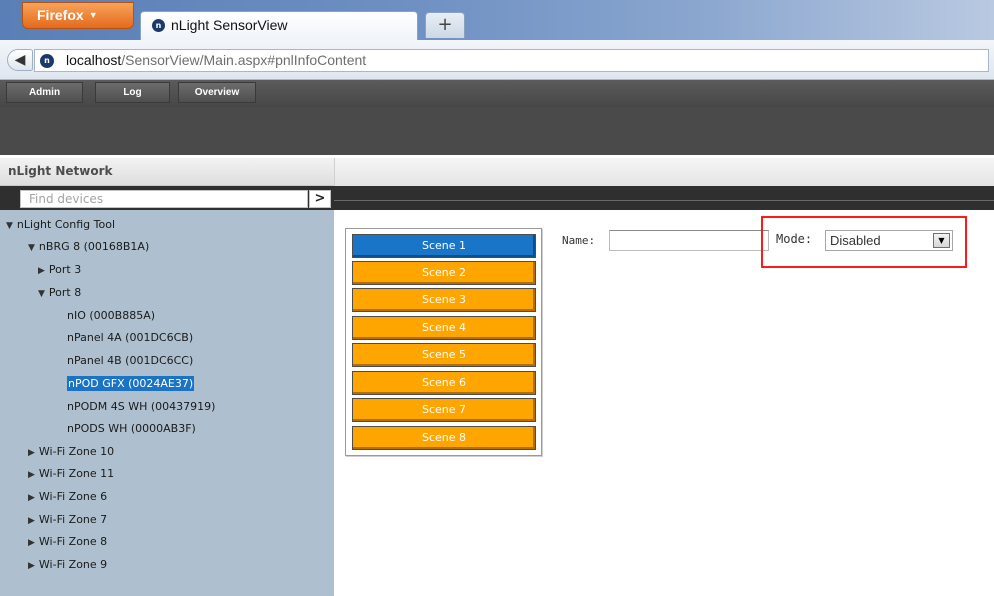 The image size is (994, 596). What do you see at coordinates (164, 199) in the screenshot?
I see `search-input` at bounding box center [164, 199].